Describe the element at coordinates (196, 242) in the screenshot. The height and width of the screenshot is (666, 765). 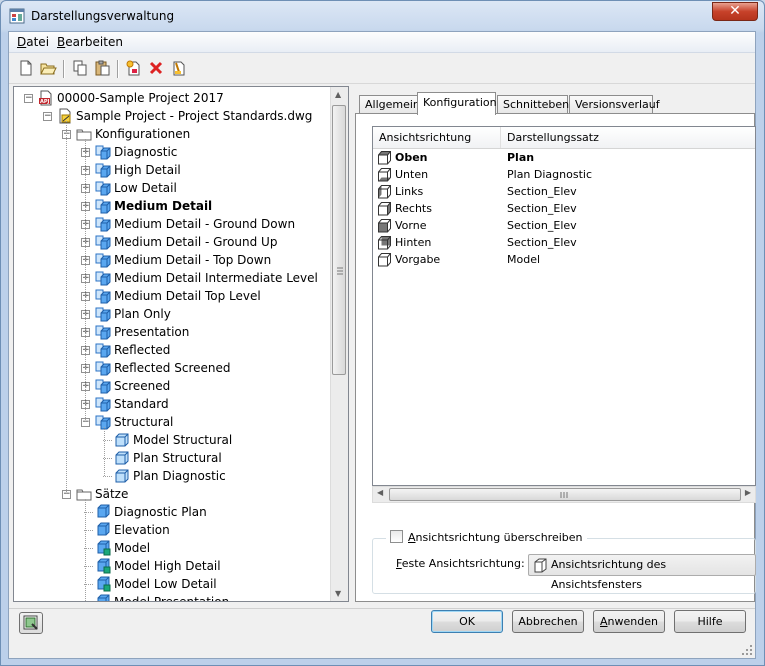
I see `tree-item-label: Medium Detail - Ground Up` at that location.